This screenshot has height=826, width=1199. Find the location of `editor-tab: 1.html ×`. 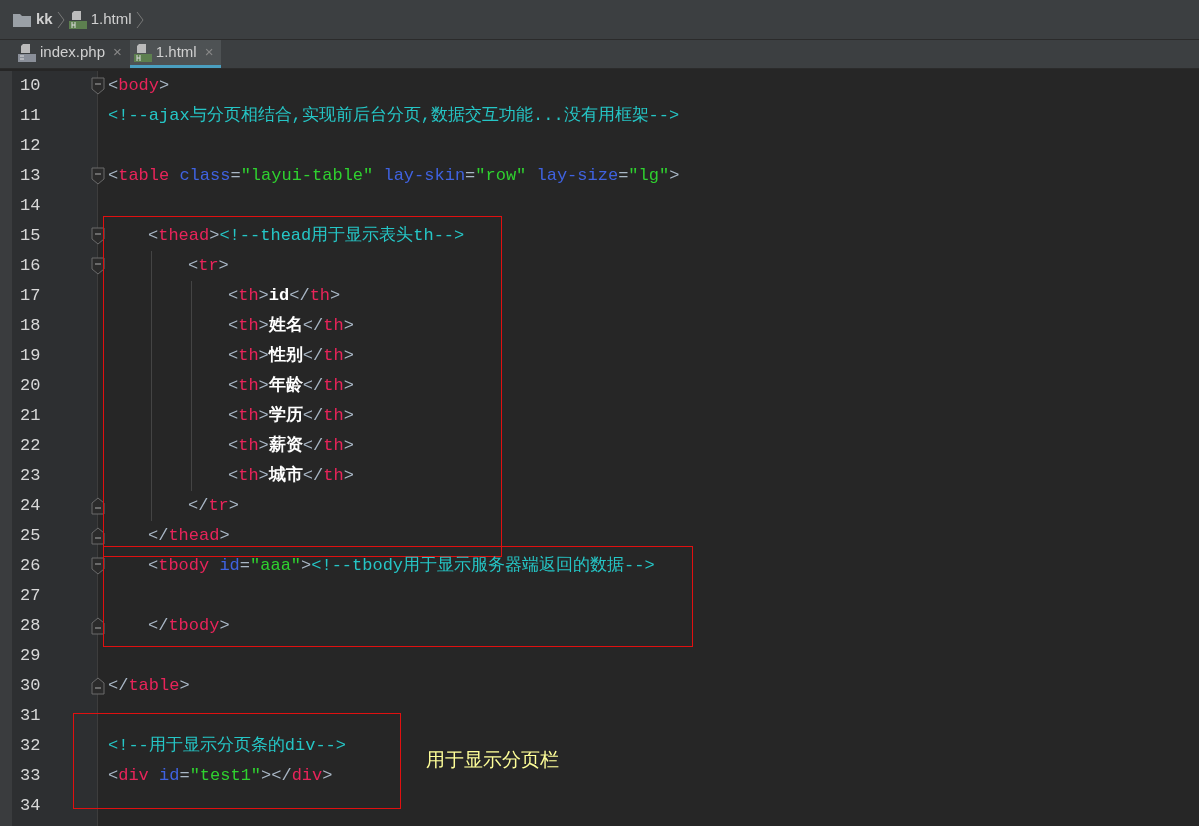

editor-tab: 1.html × is located at coordinates (175, 54).